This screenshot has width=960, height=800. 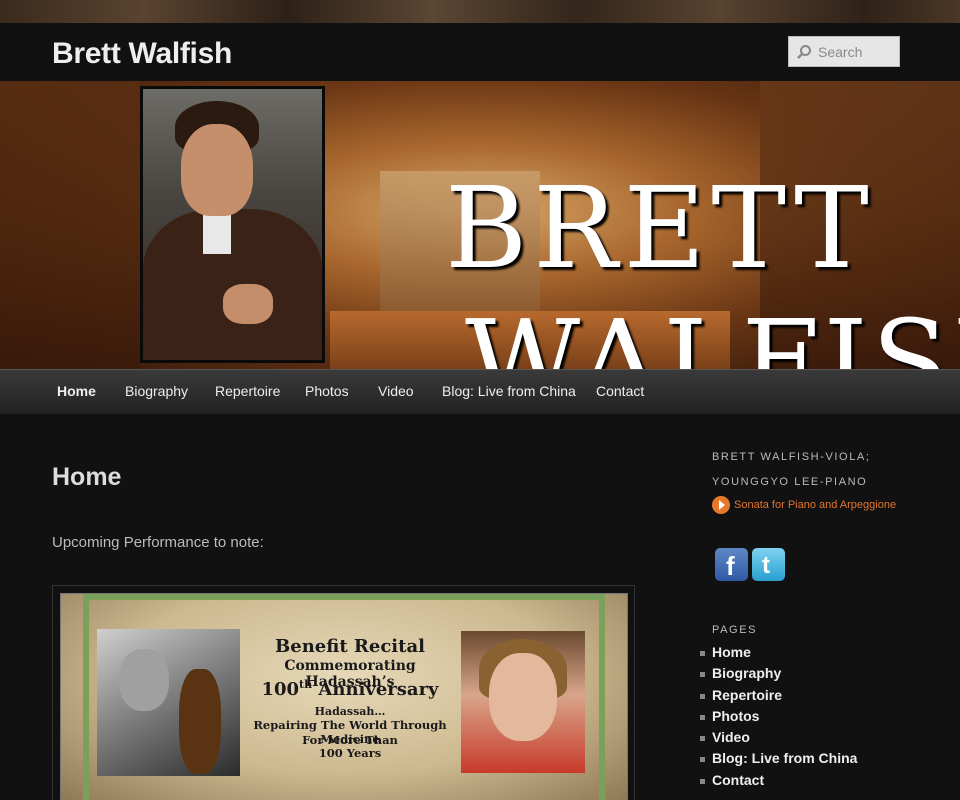 What do you see at coordinates (840, 52) in the screenshot?
I see `search-placeholder: Search` at bounding box center [840, 52].